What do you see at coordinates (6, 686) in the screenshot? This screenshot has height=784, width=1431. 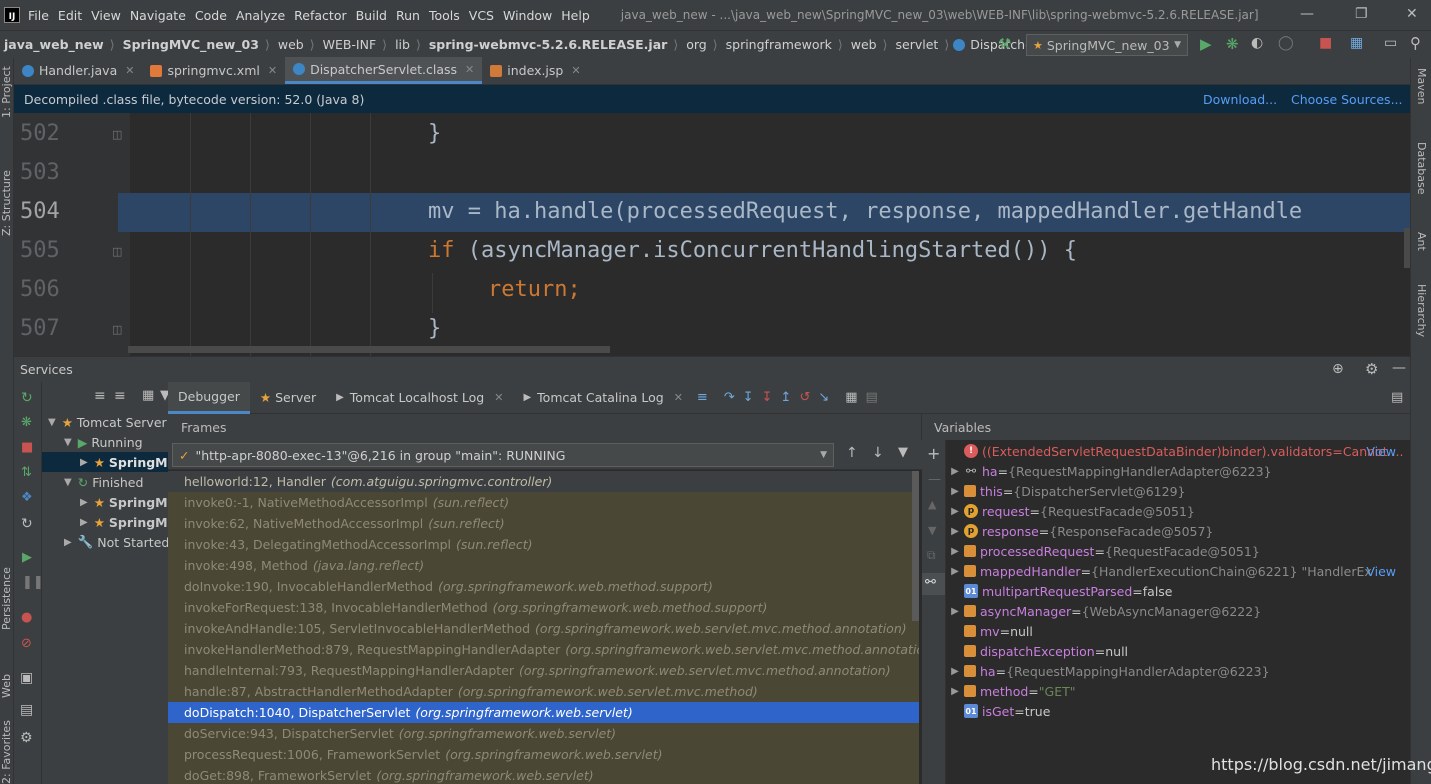 I see `web-tool-button: Web` at bounding box center [6, 686].